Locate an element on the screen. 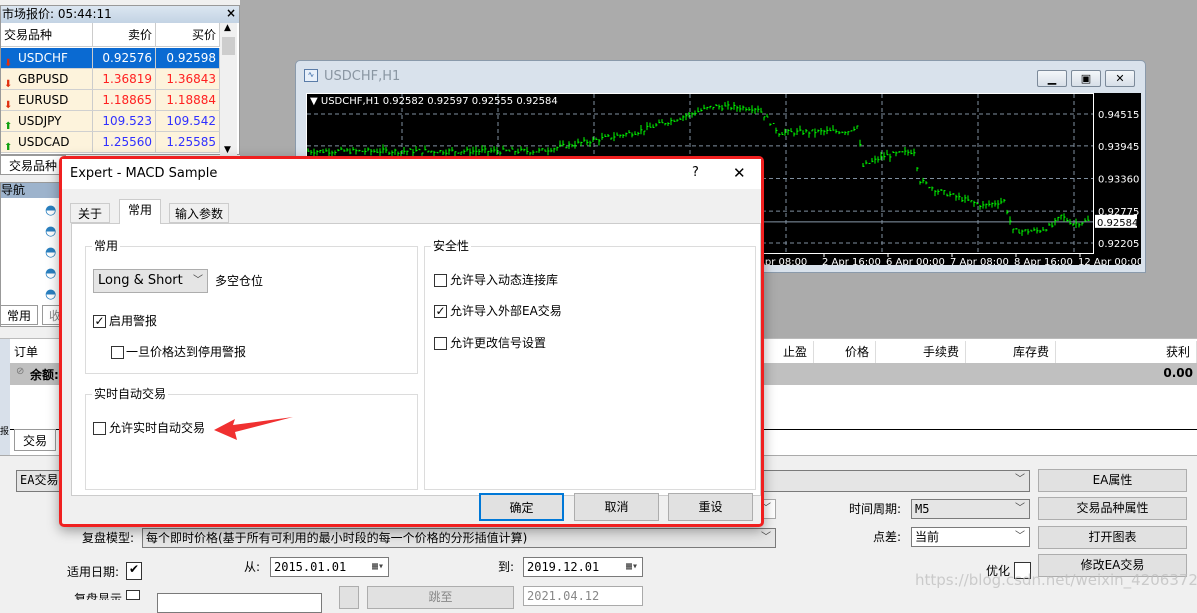  scroll-down-icon: ▼ is located at coordinates (227, 150).